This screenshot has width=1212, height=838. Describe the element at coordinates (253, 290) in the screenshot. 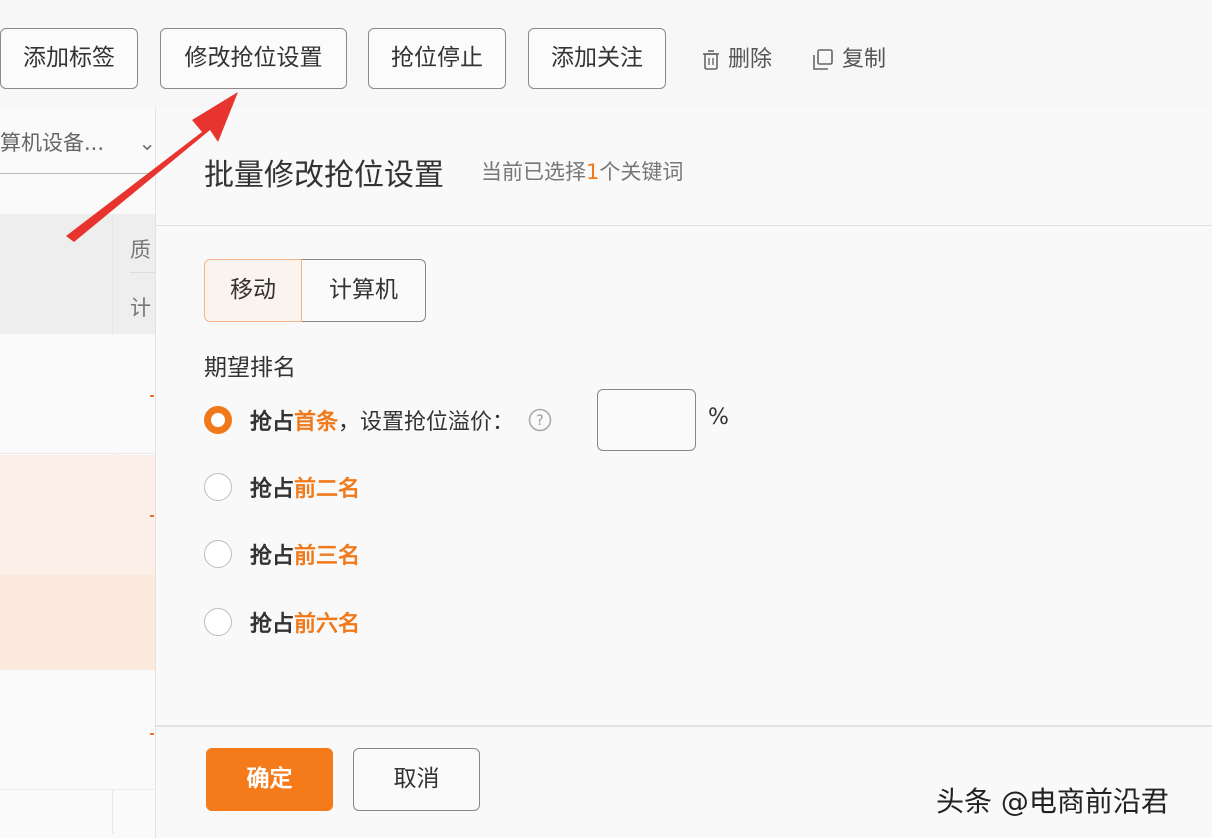

I see `tab-mobile: 移动` at that location.